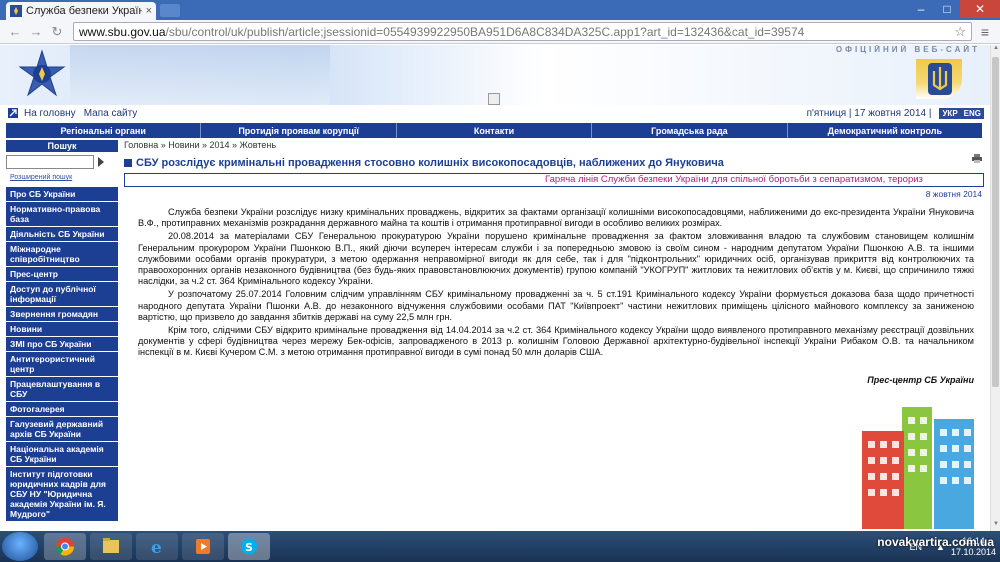  I want to click on publication-date: 8 жовтня 2014, so click(953, 194).